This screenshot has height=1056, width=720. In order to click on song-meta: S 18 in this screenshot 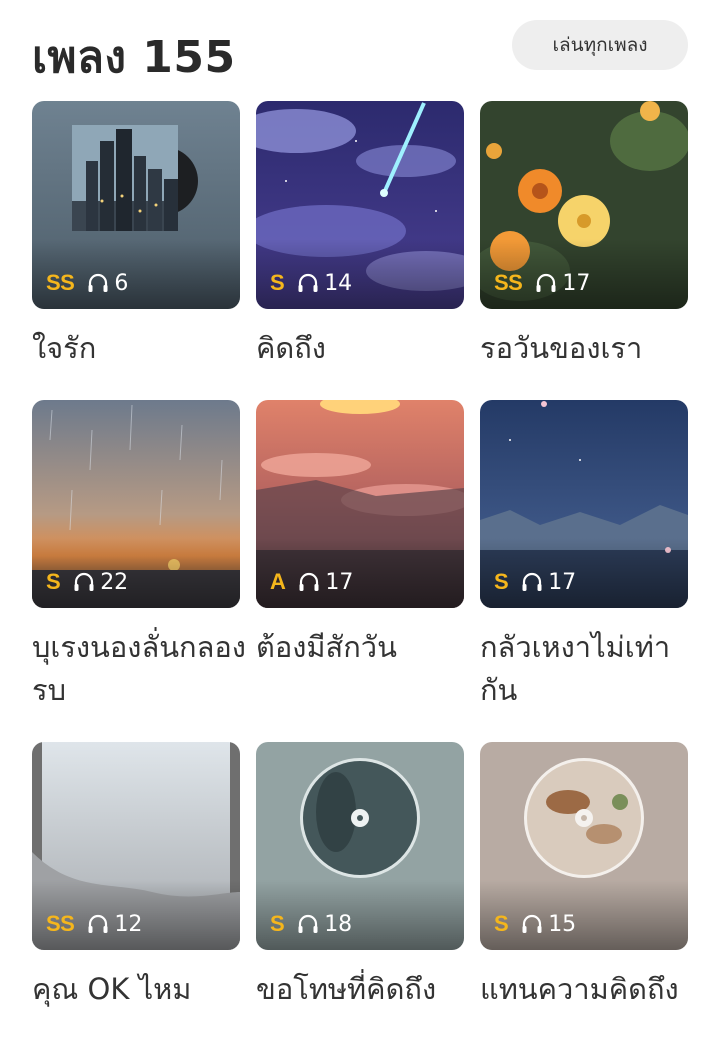, I will do `click(311, 924)`.